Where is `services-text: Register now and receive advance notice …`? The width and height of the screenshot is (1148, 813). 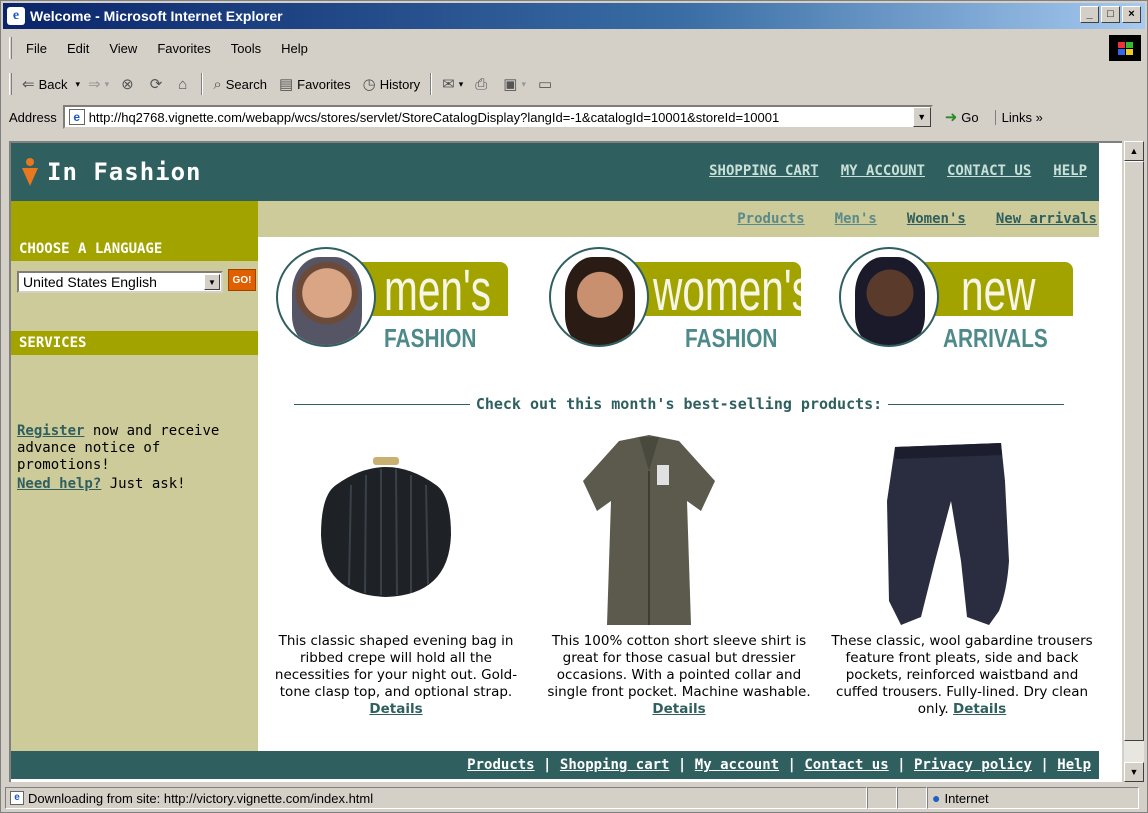 services-text: Register now and receive advance notice … is located at coordinates (118, 457).